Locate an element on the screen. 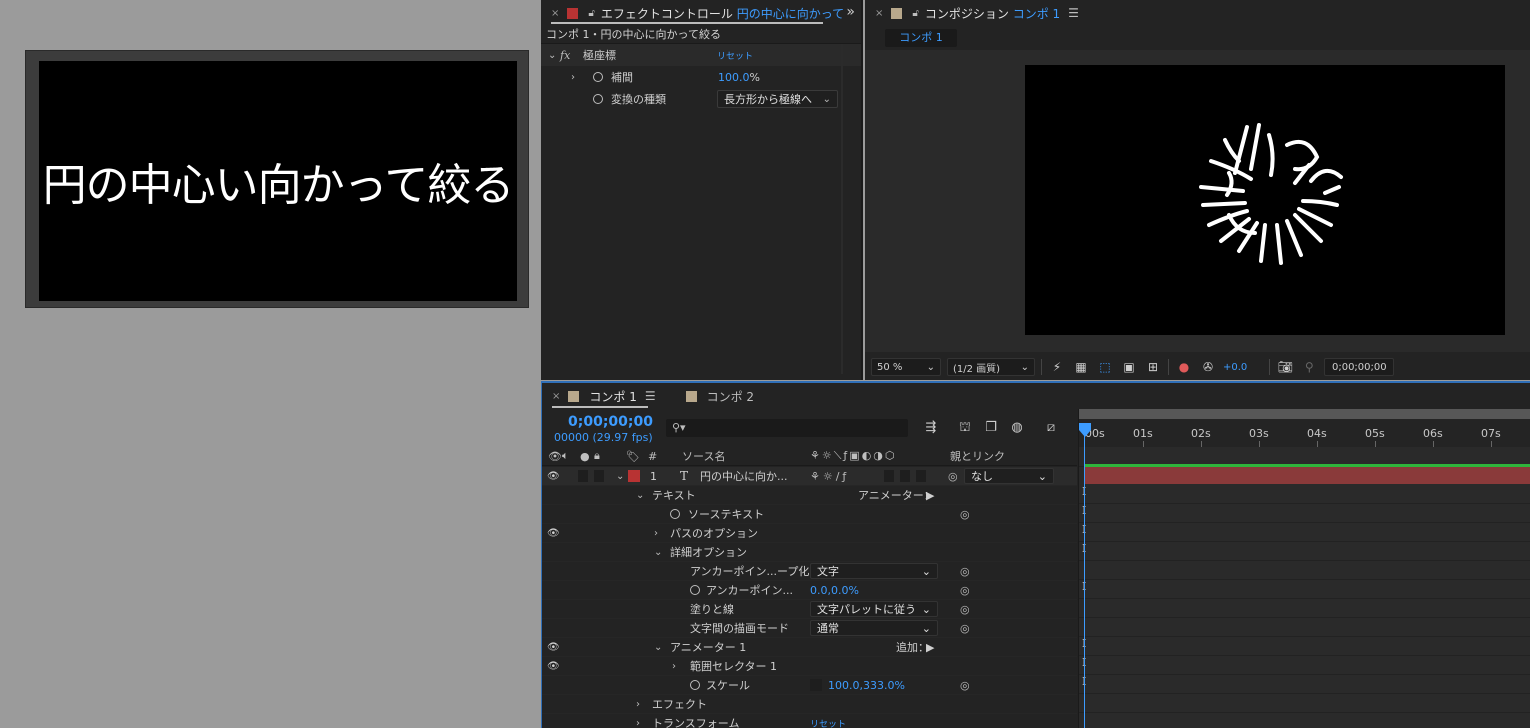 The height and width of the screenshot is (728, 1530). parent-dropdown: なし ⌄ is located at coordinates (1009, 476).